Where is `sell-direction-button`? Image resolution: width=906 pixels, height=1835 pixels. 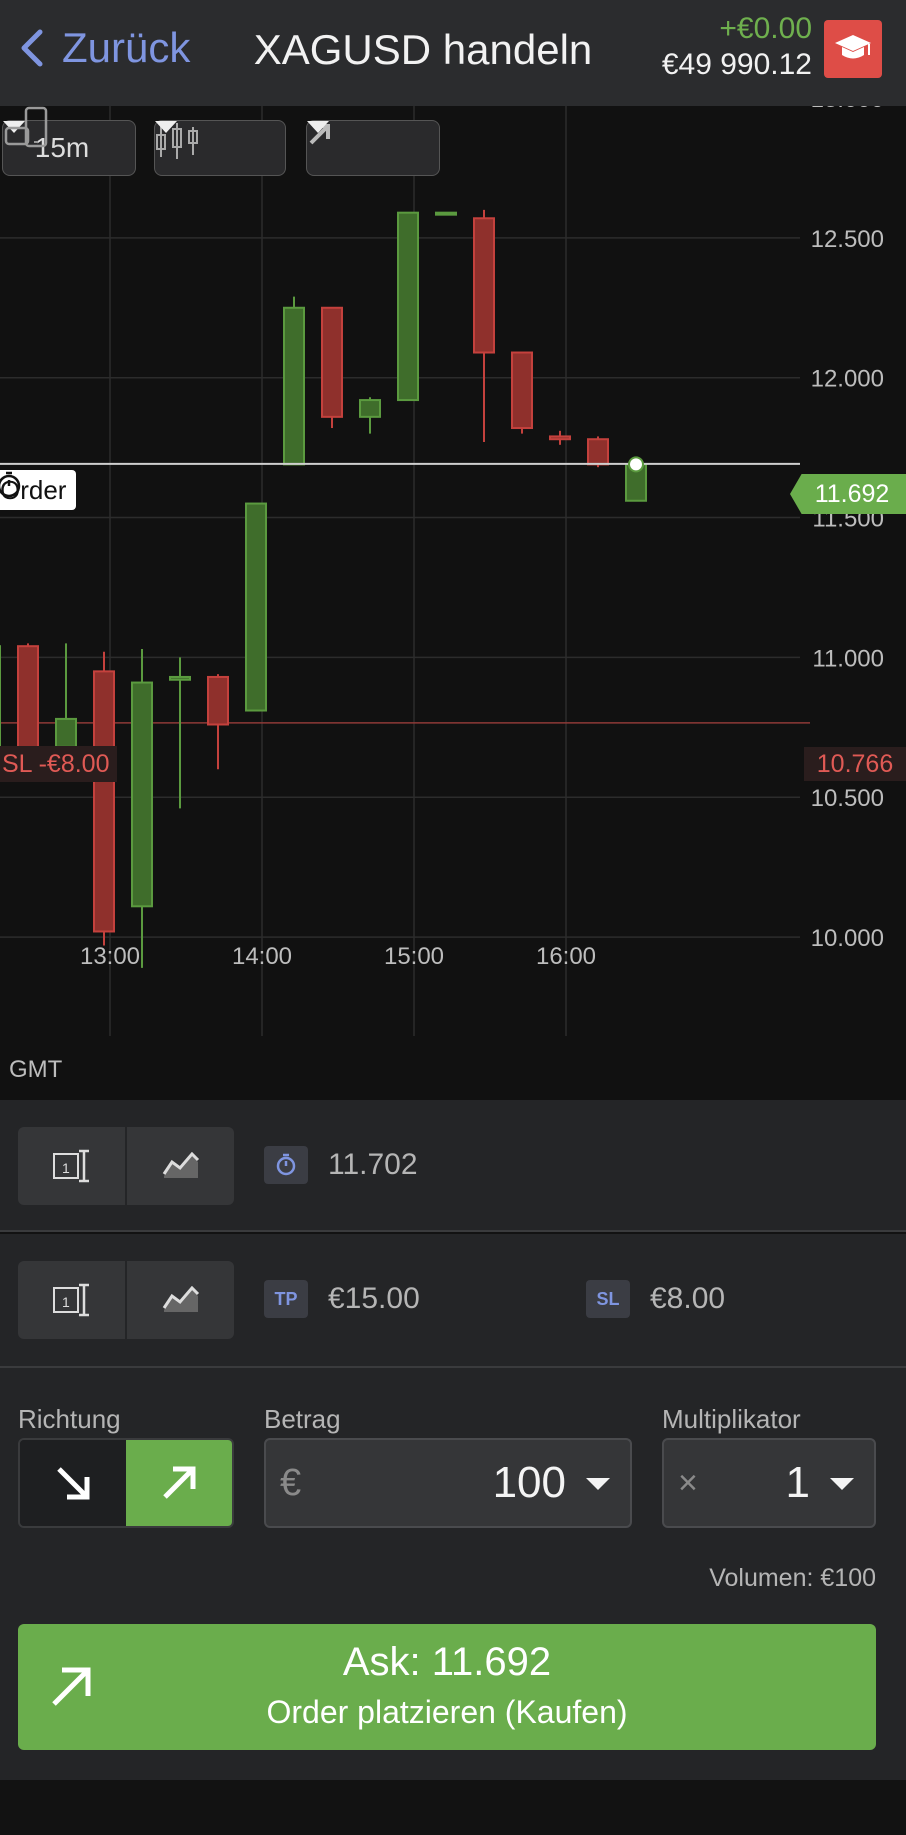 sell-direction-button is located at coordinates (73, 1483).